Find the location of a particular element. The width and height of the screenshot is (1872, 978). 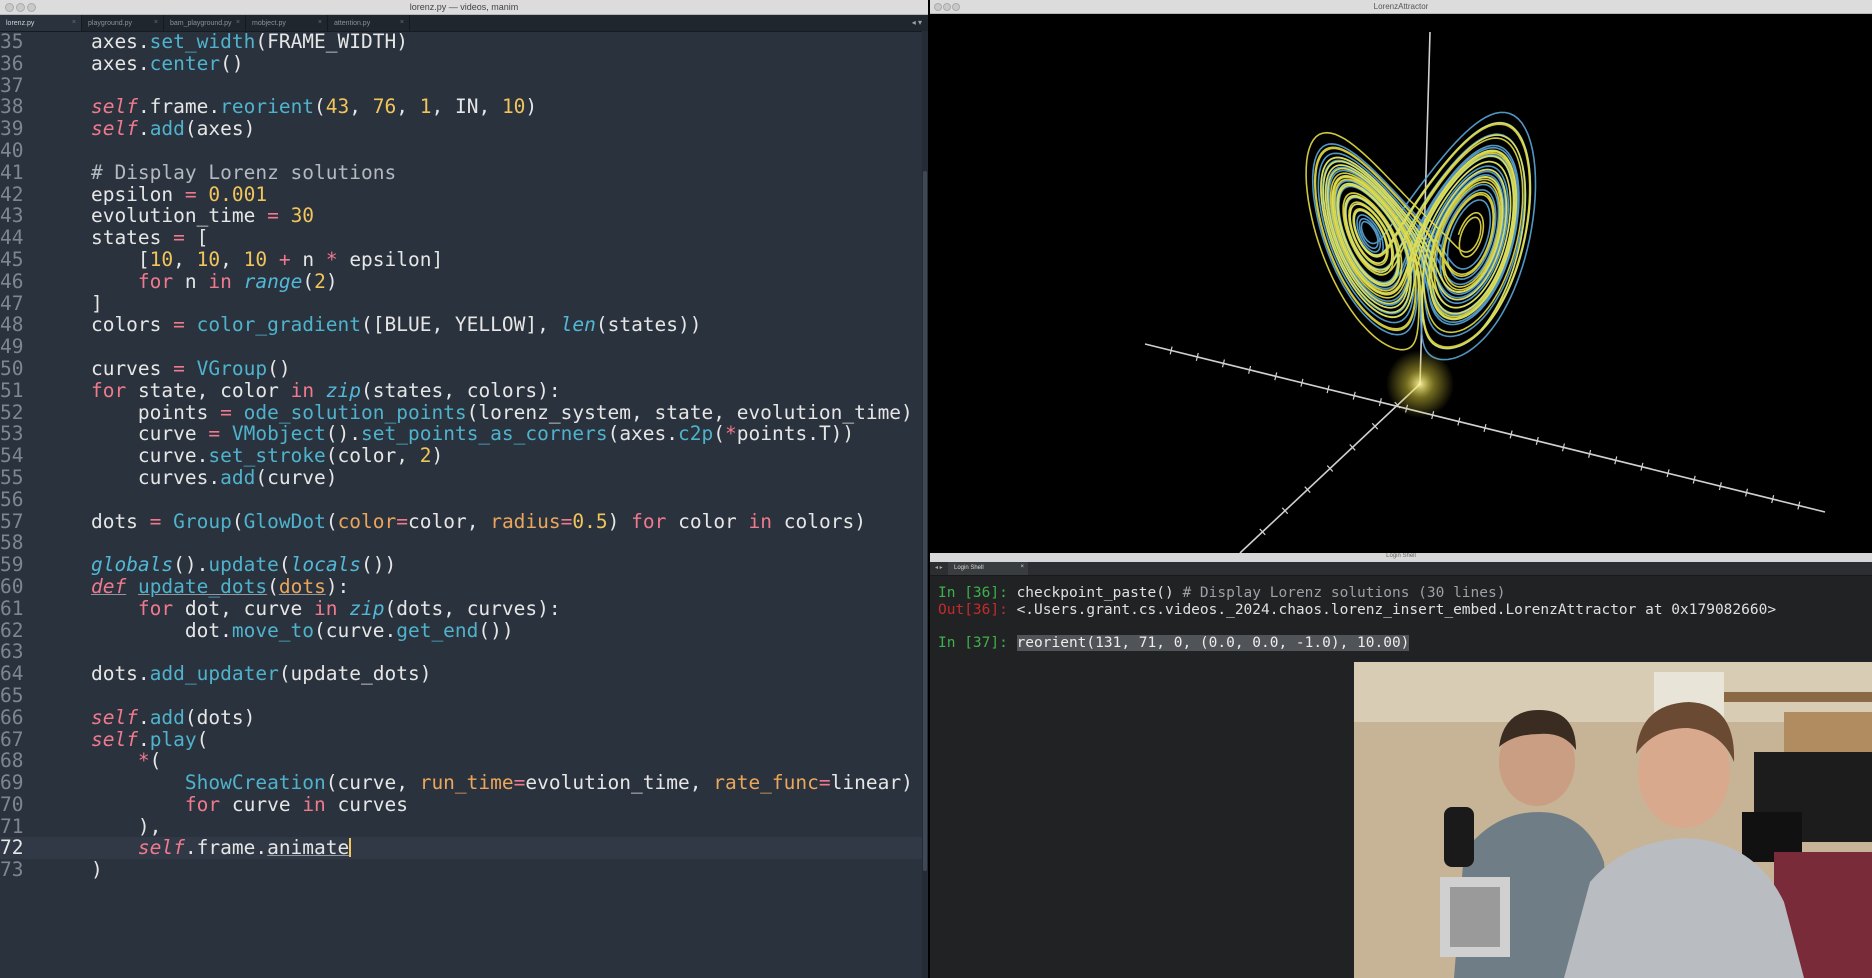

code-text: ), is located at coordinates (103, 826).